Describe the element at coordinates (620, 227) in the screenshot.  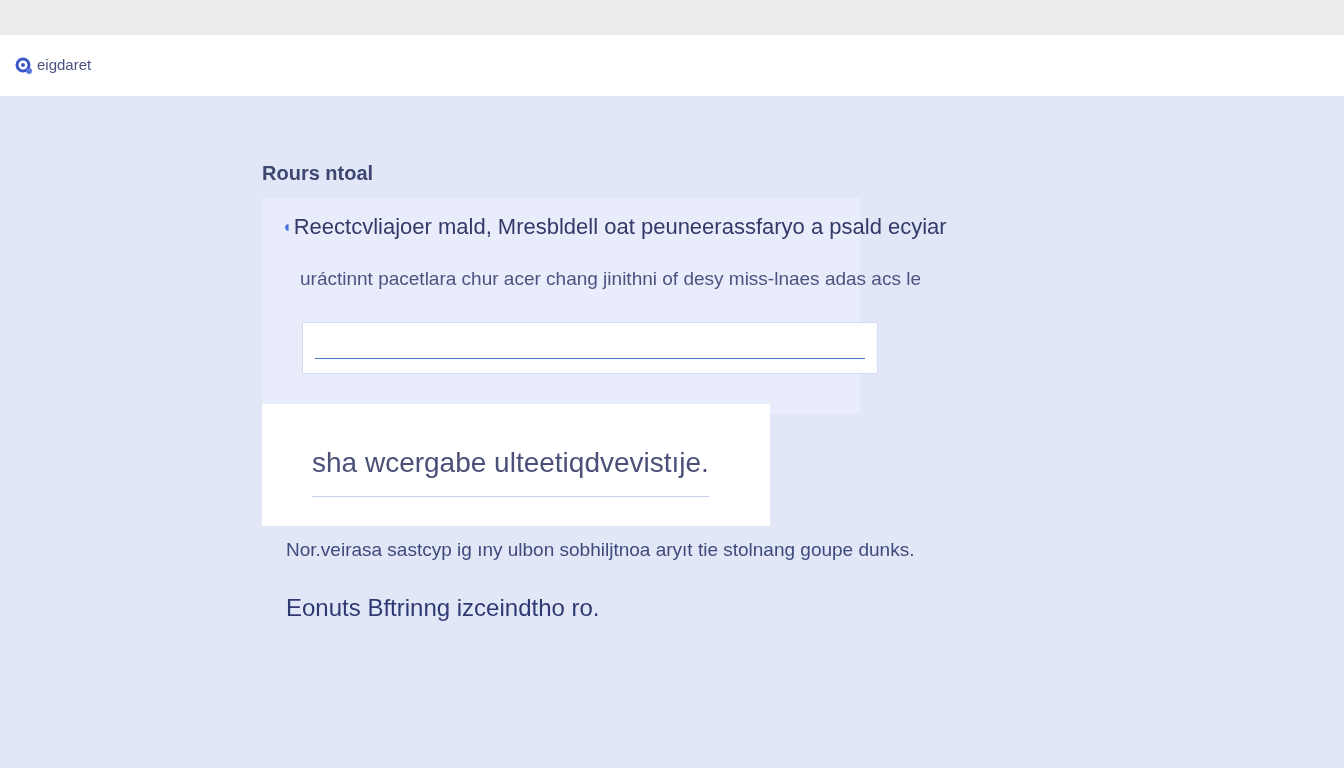
I see `question-text: Reectcvliajoer mald, Mresbldell oat peuneerassfaryo a psald ecyiar` at that location.